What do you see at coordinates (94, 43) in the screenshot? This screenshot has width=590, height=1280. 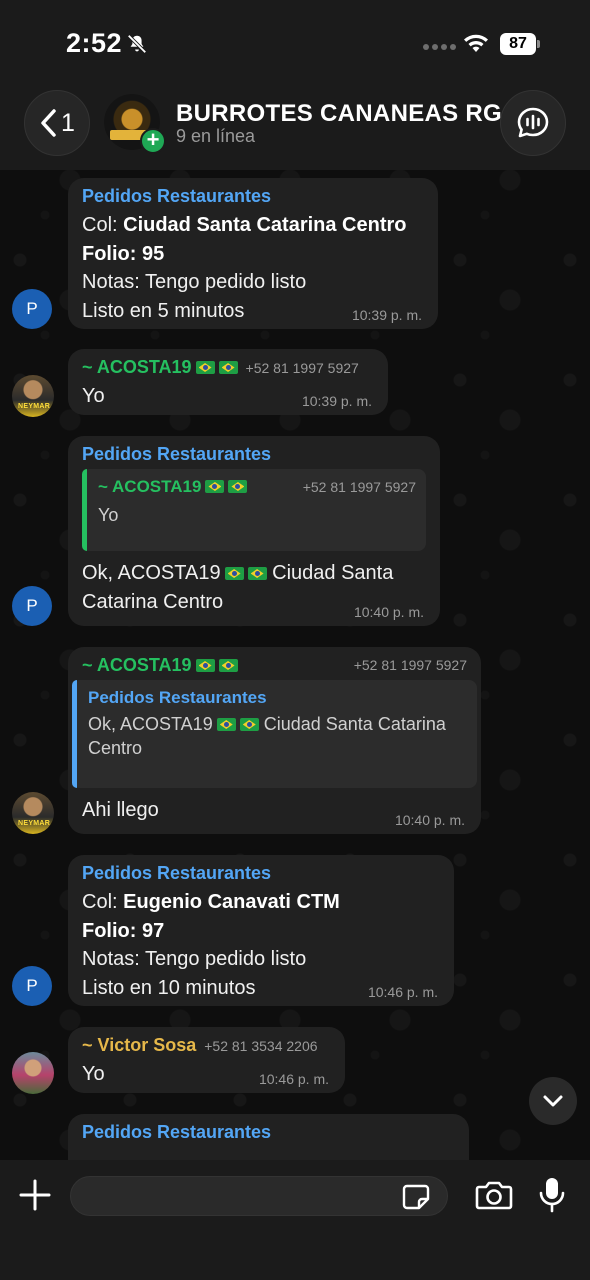 I see `status-time: 2:52` at bounding box center [94, 43].